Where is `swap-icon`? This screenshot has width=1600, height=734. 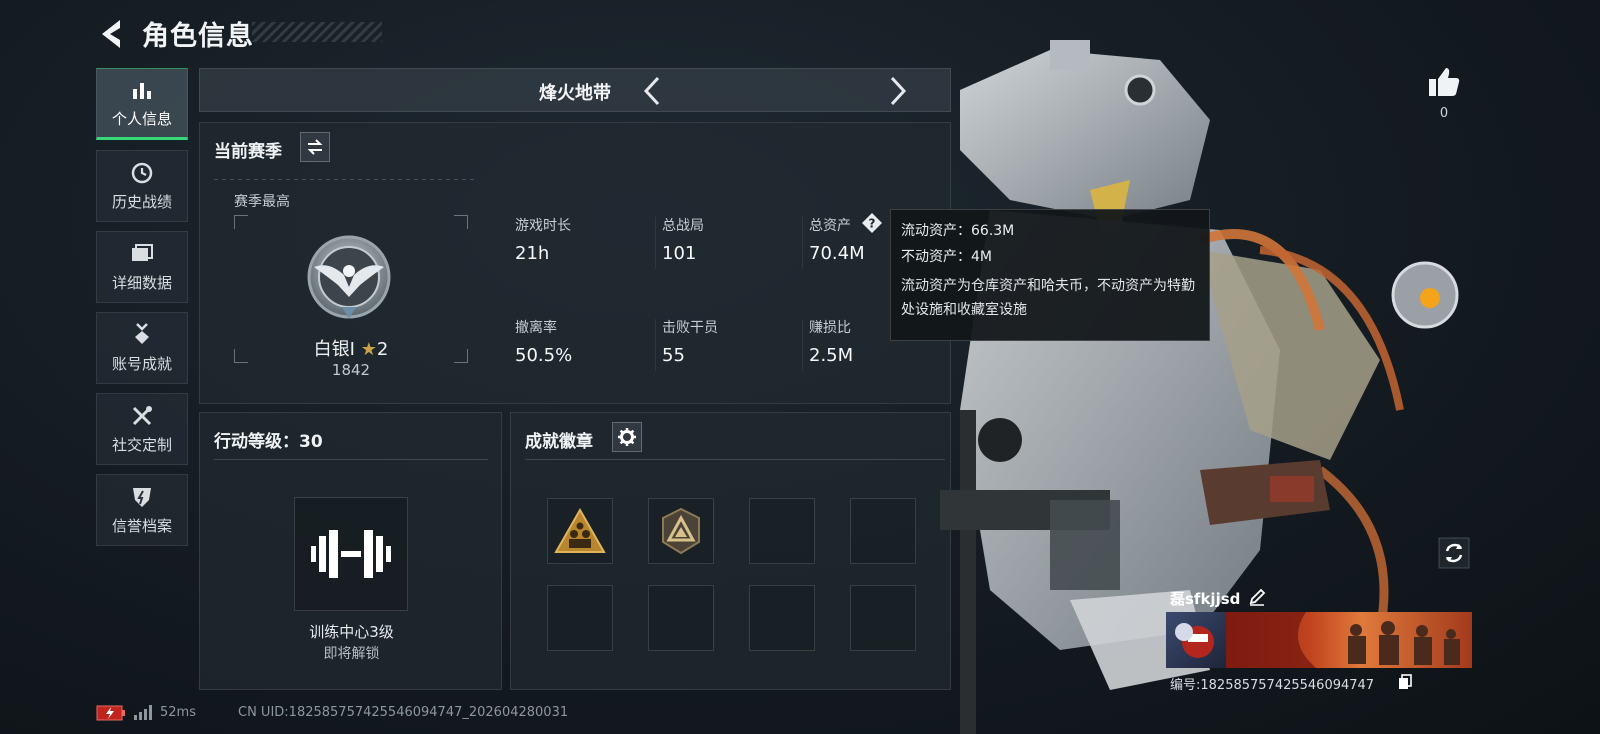
swap-icon is located at coordinates (315, 147).